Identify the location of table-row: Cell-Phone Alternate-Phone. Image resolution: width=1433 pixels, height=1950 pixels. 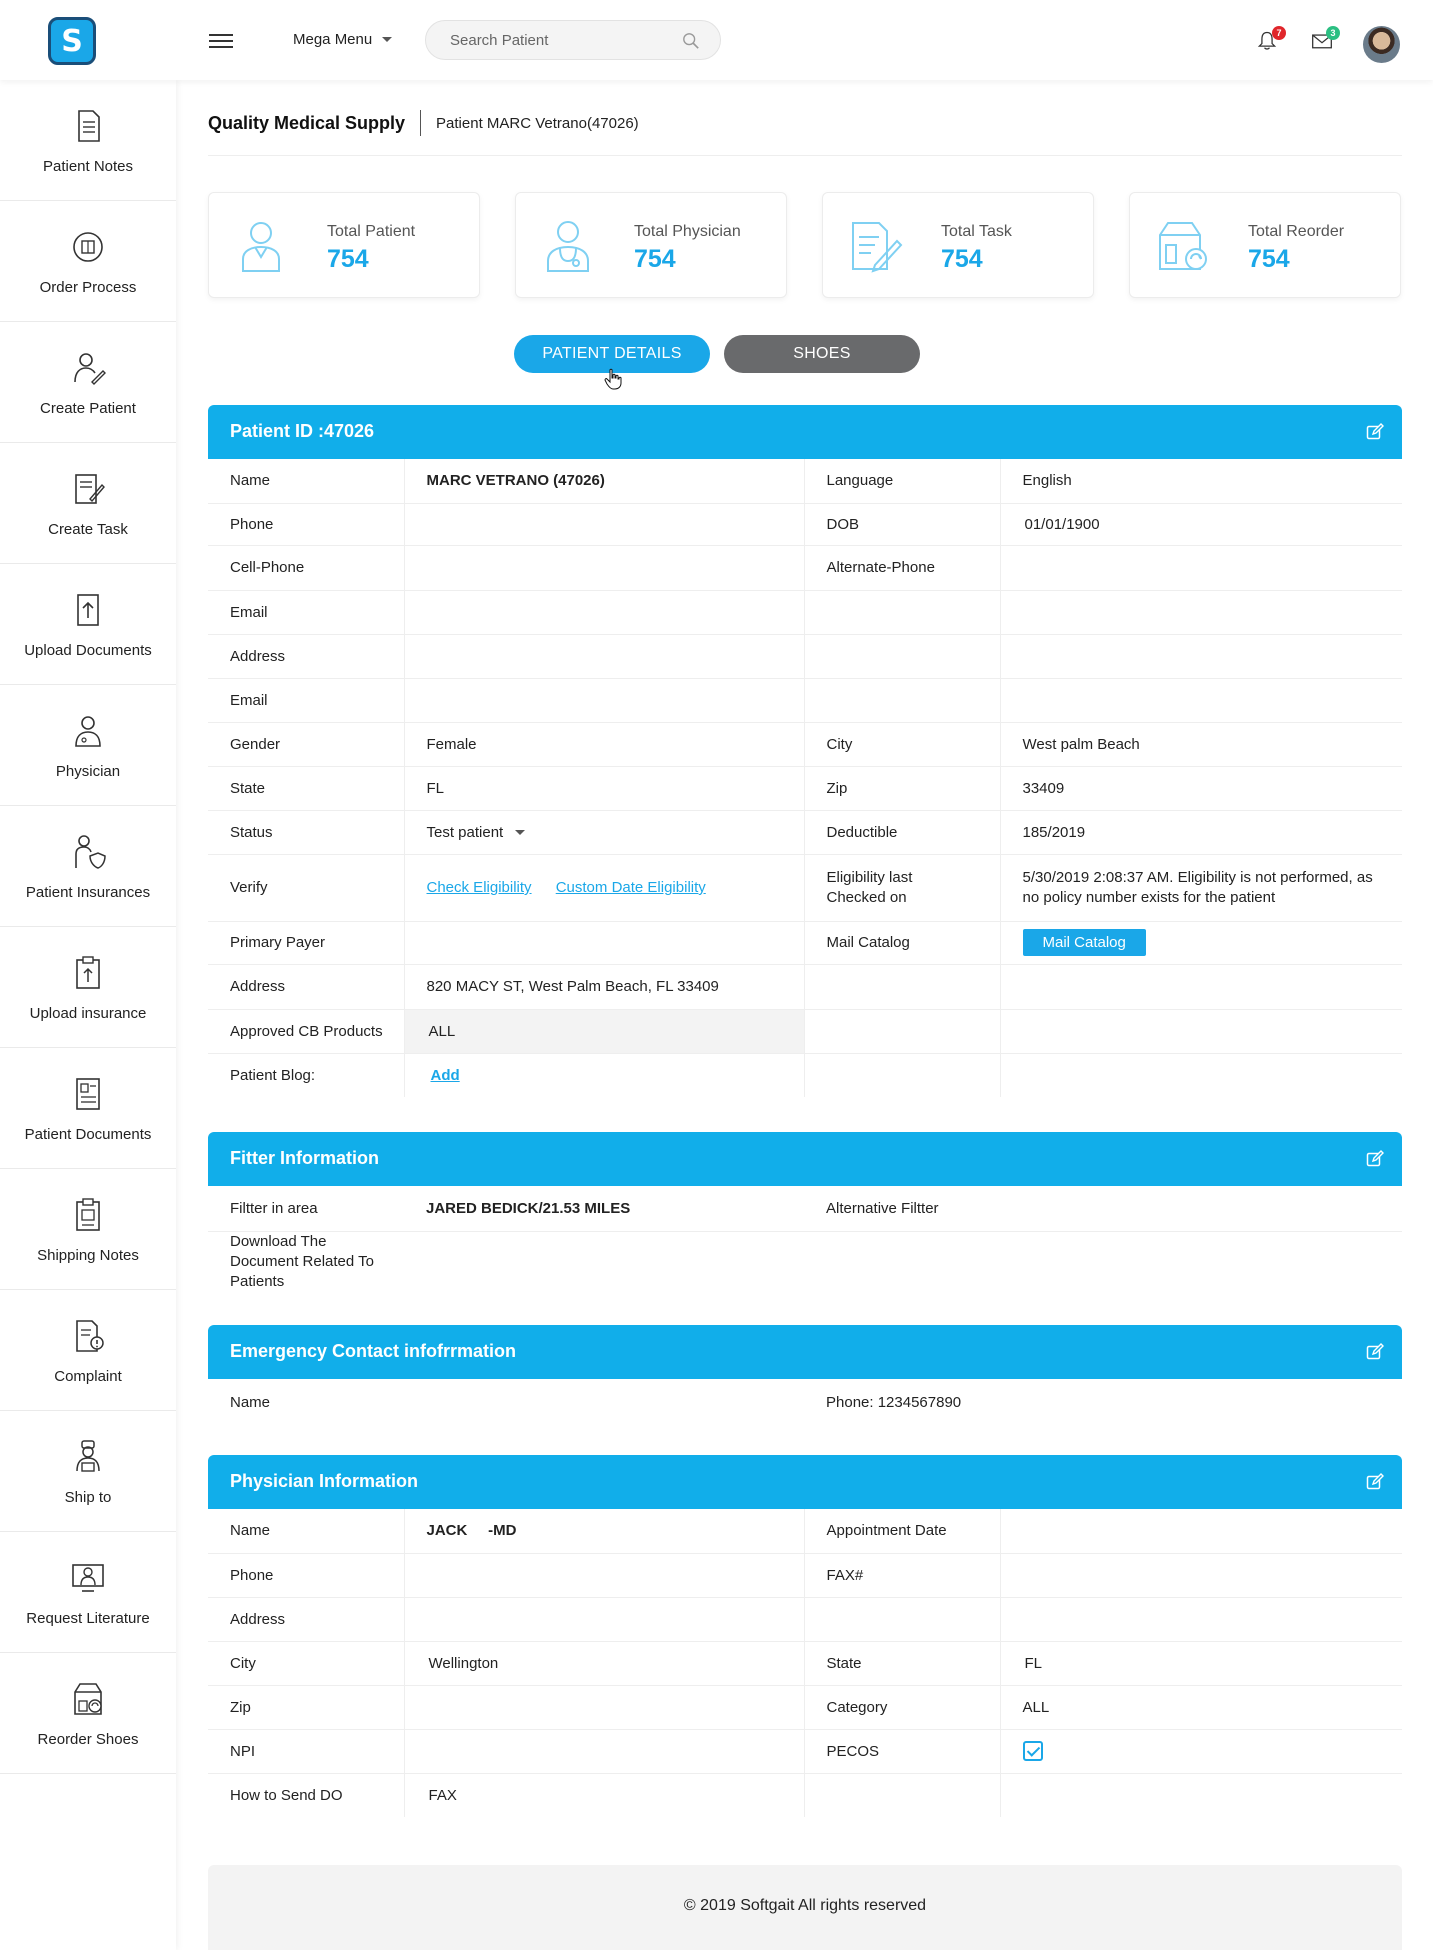
(805, 568).